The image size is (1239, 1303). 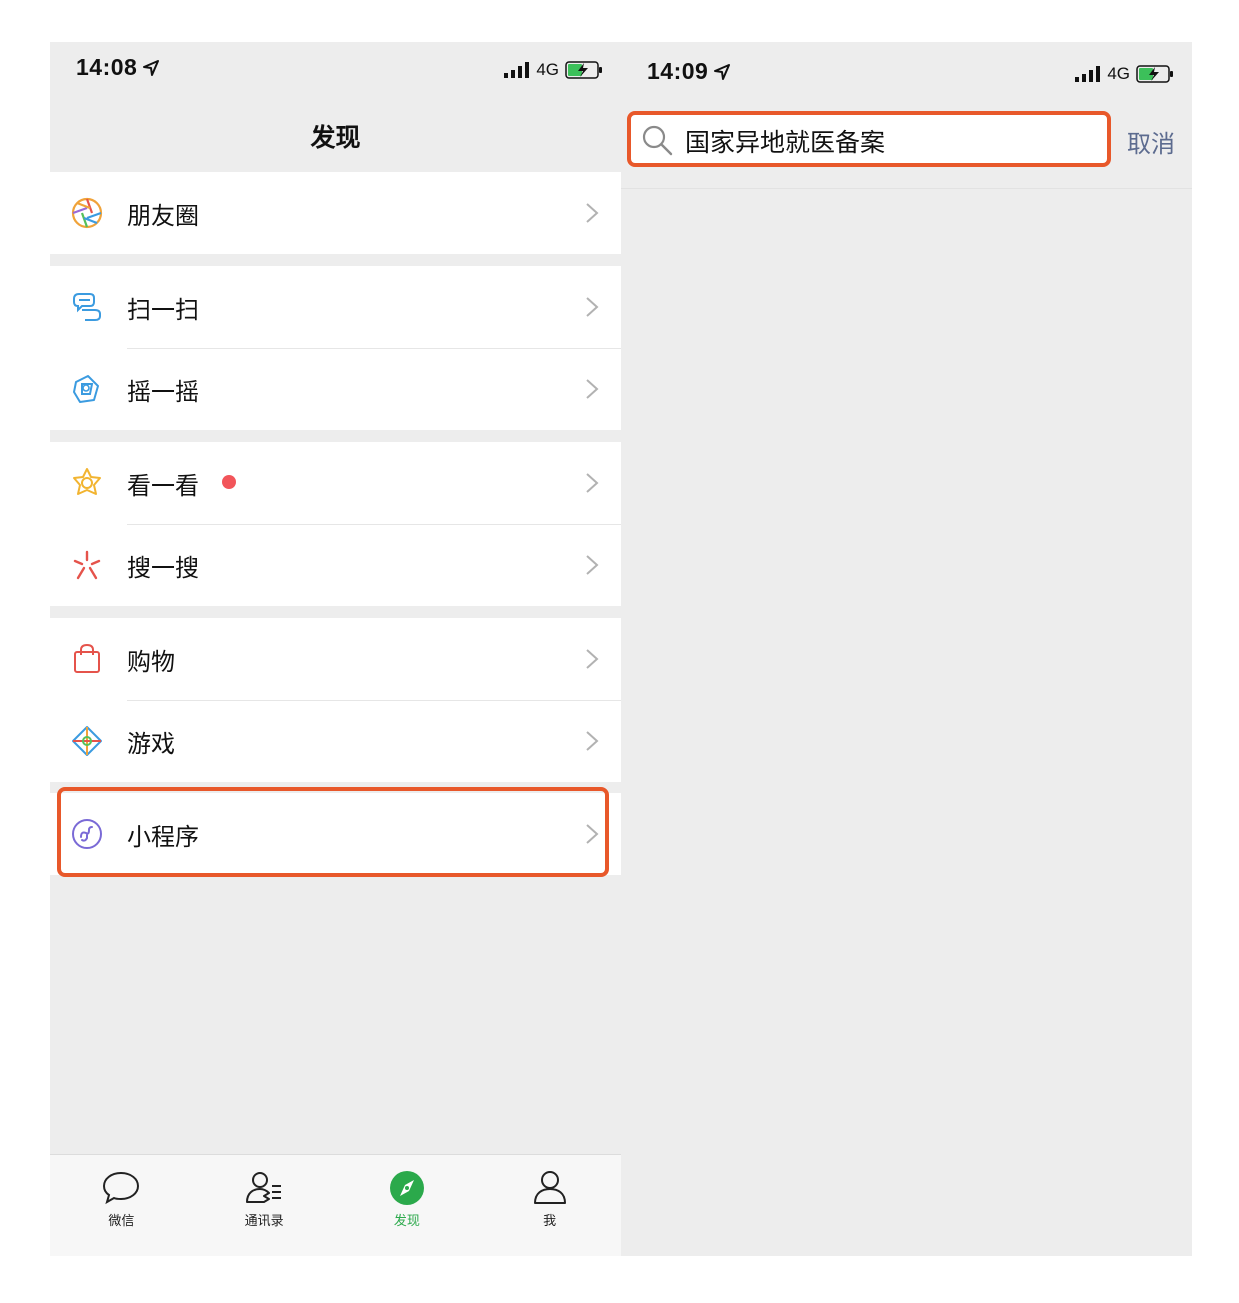 What do you see at coordinates (869, 139) in the screenshot?
I see `search-highlight-box` at bounding box center [869, 139].